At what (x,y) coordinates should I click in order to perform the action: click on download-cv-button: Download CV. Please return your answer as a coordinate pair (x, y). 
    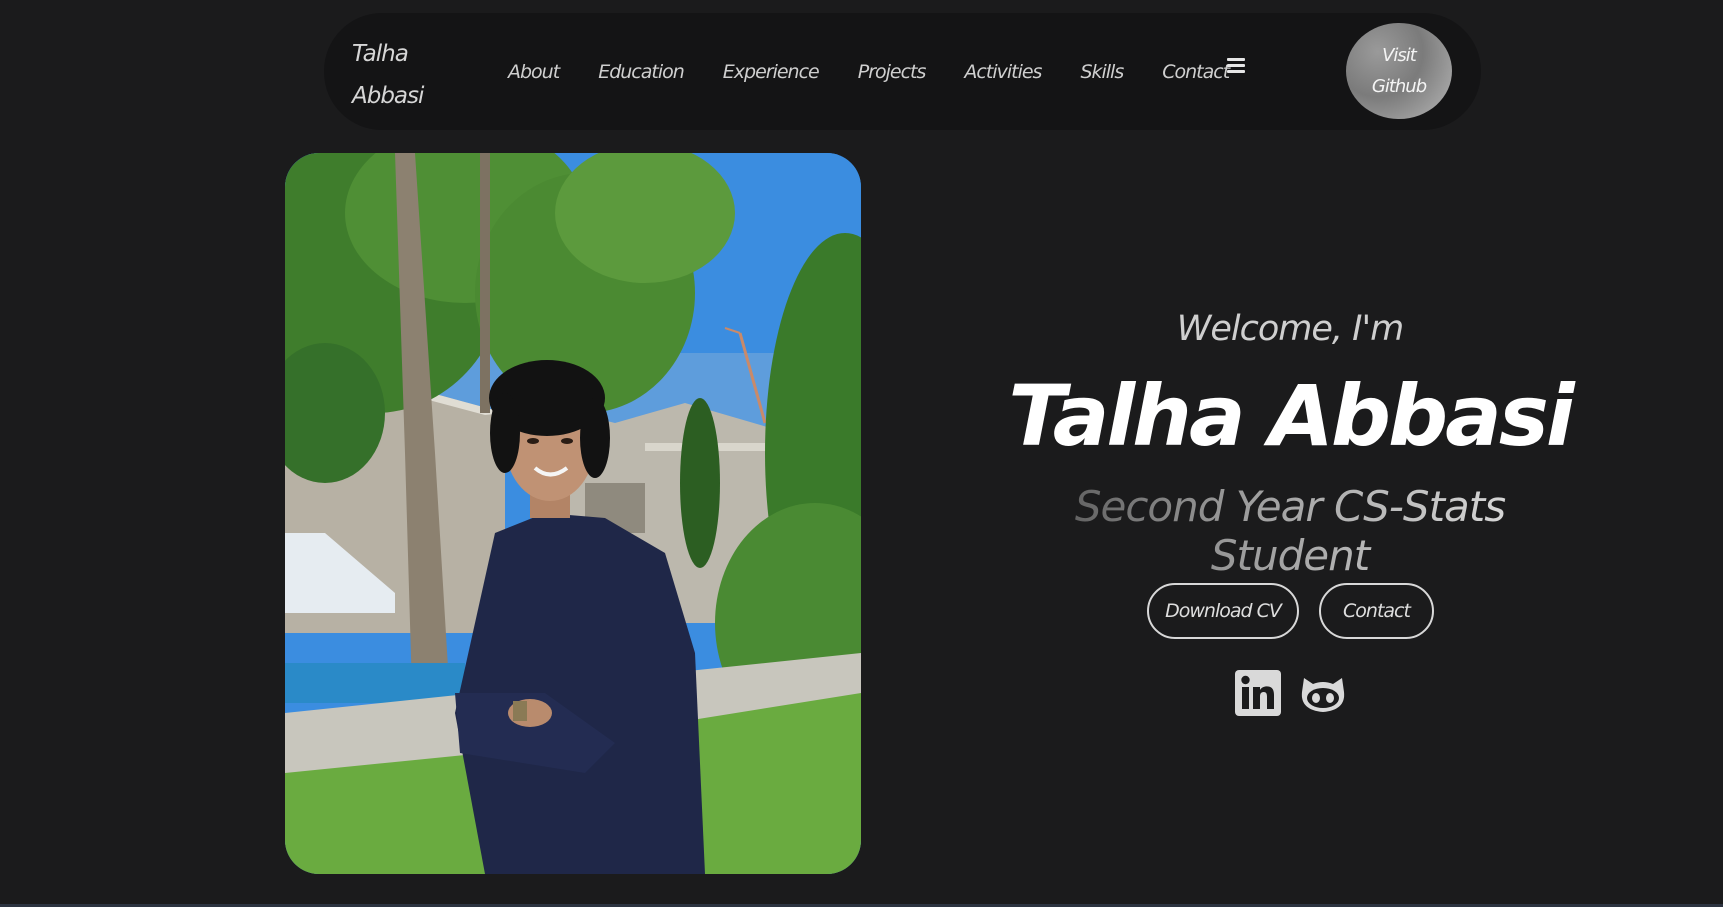
    Looking at the image, I should click on (1223, 611).